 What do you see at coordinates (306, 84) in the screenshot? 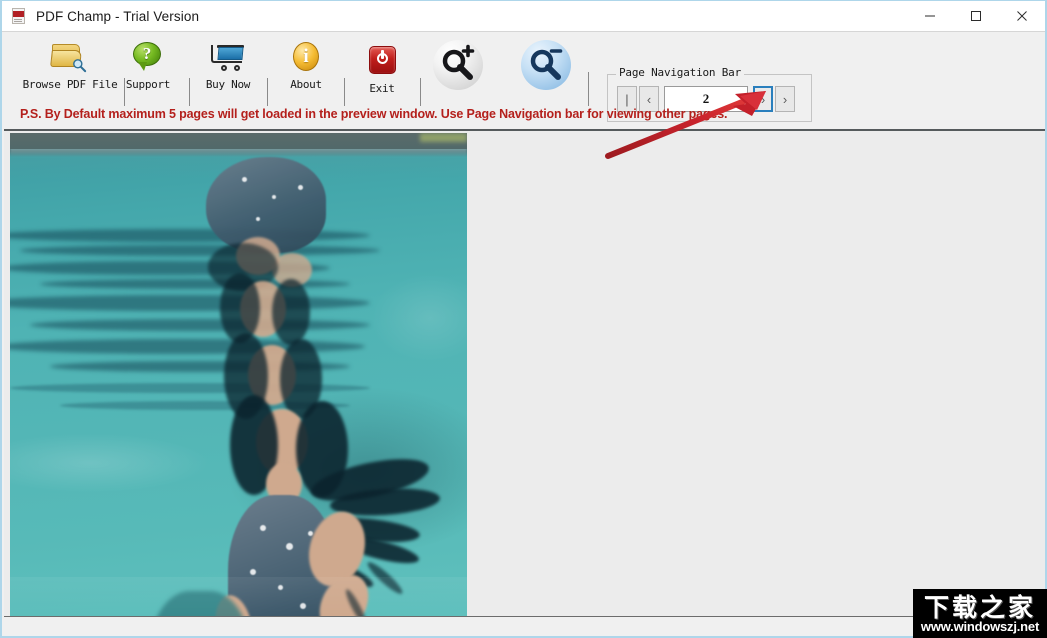
I see `about-label: About` at bounding box center [306, 84].